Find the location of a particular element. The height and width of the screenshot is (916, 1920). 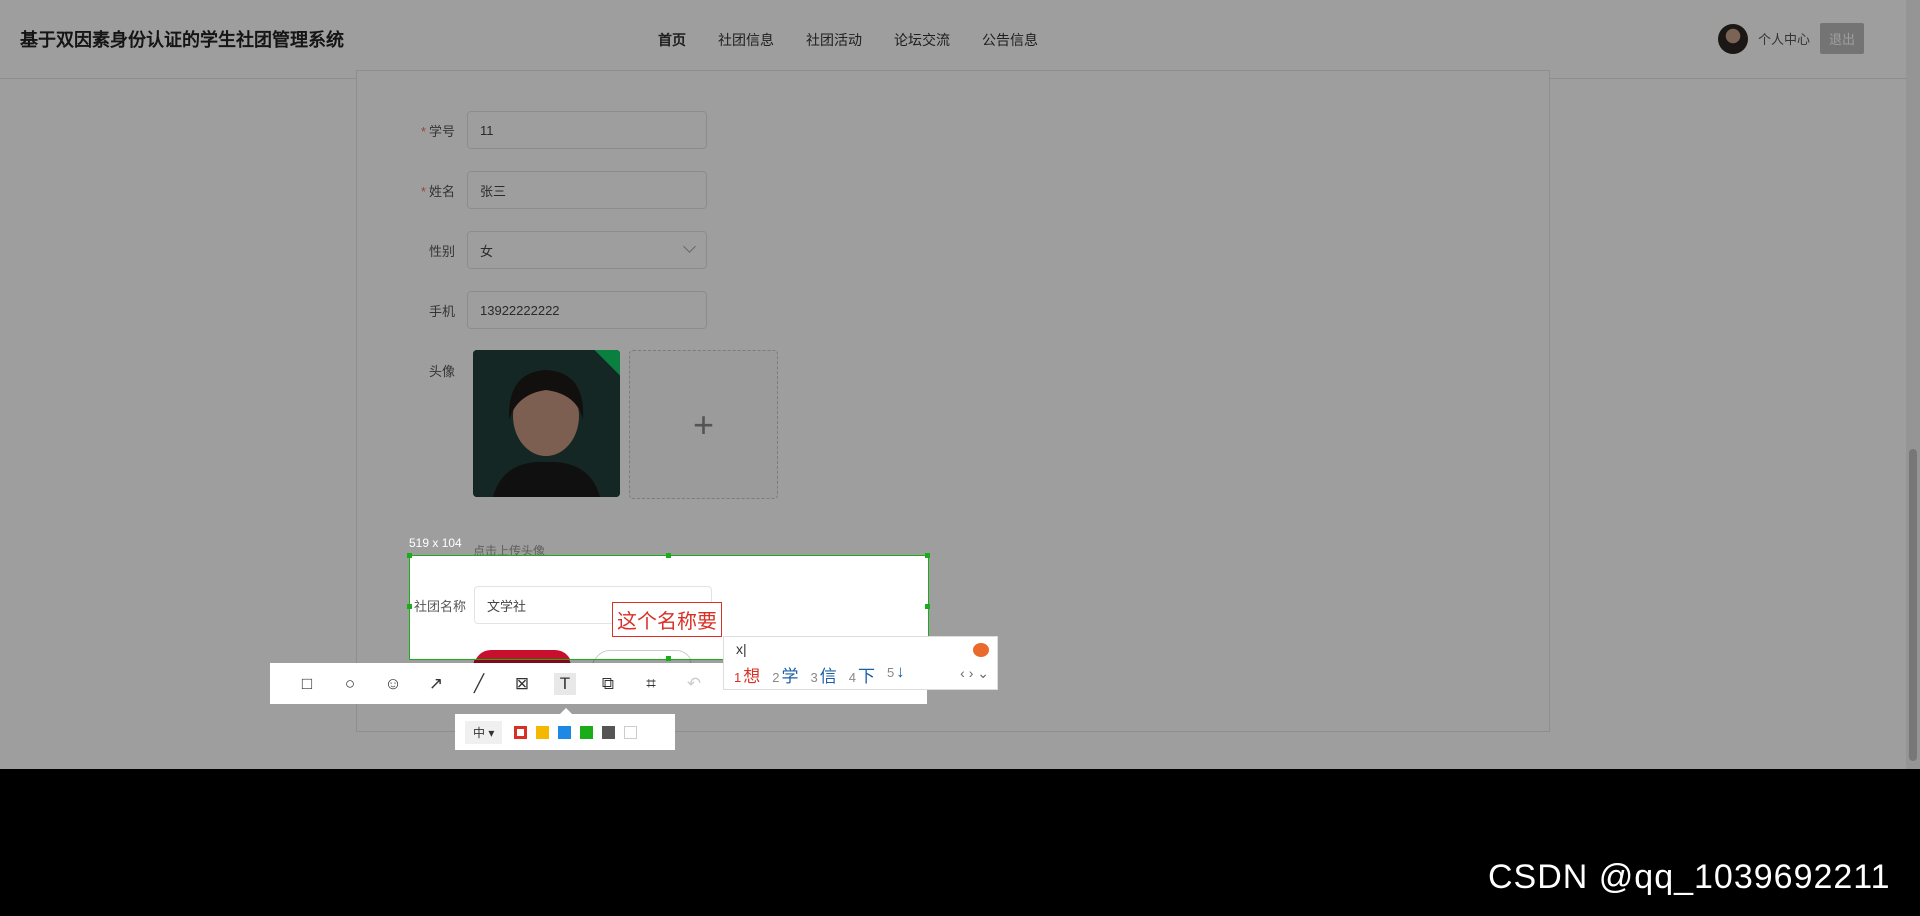

text-style-bar: 中 ▾ is located at coordinates (565, 729).